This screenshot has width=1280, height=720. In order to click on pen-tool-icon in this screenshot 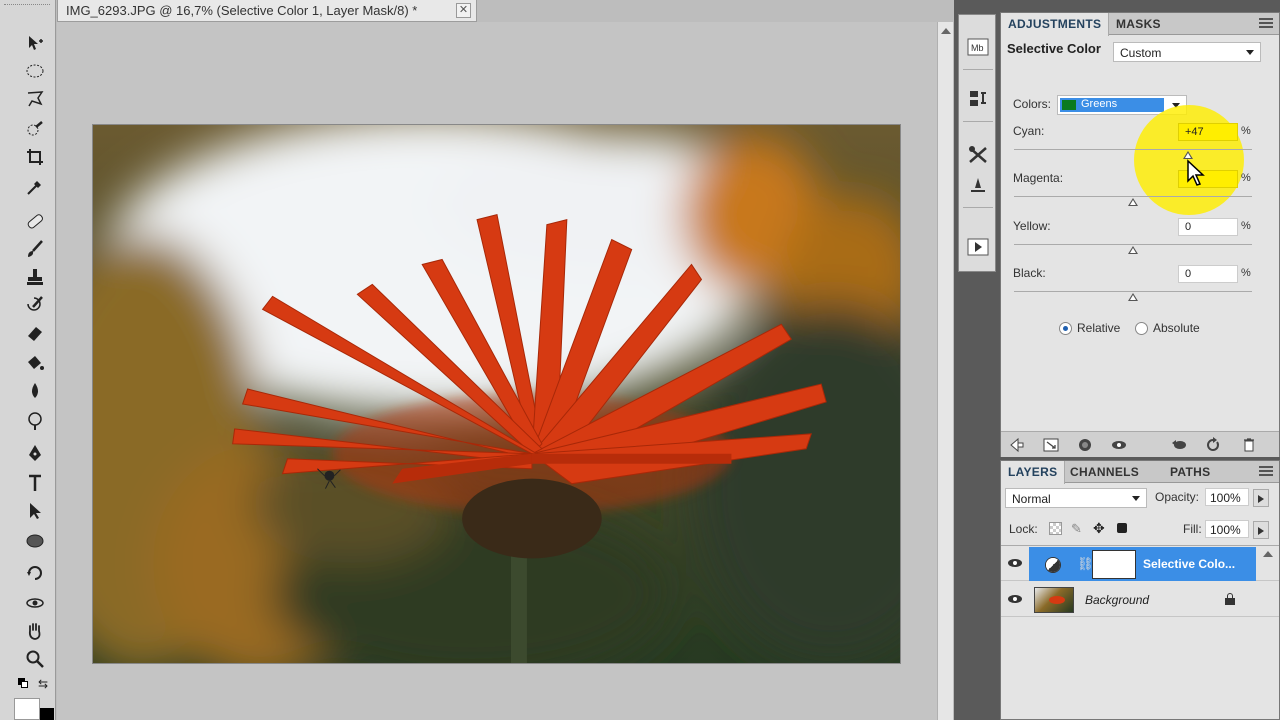, I will do `click(35, 453)`.